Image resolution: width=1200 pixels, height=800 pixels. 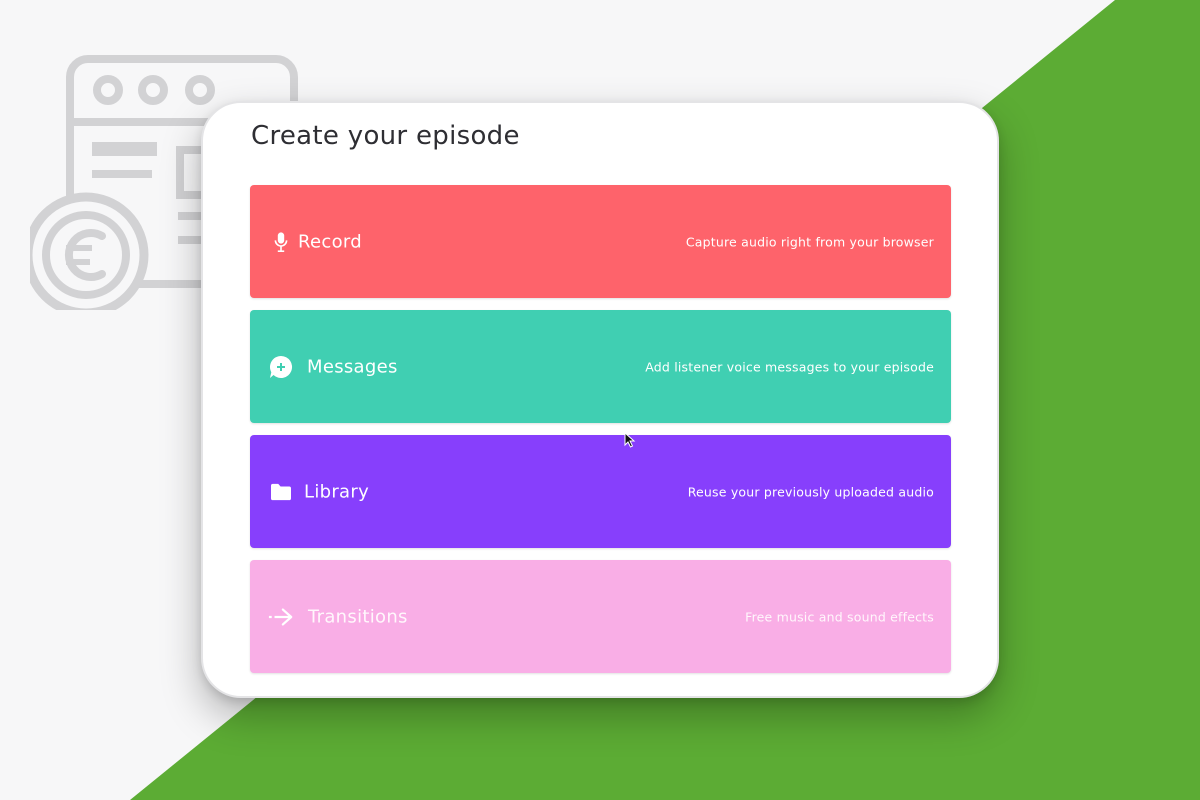 I want to click on messages-option-label: Messages, so click(x=352, y=366).